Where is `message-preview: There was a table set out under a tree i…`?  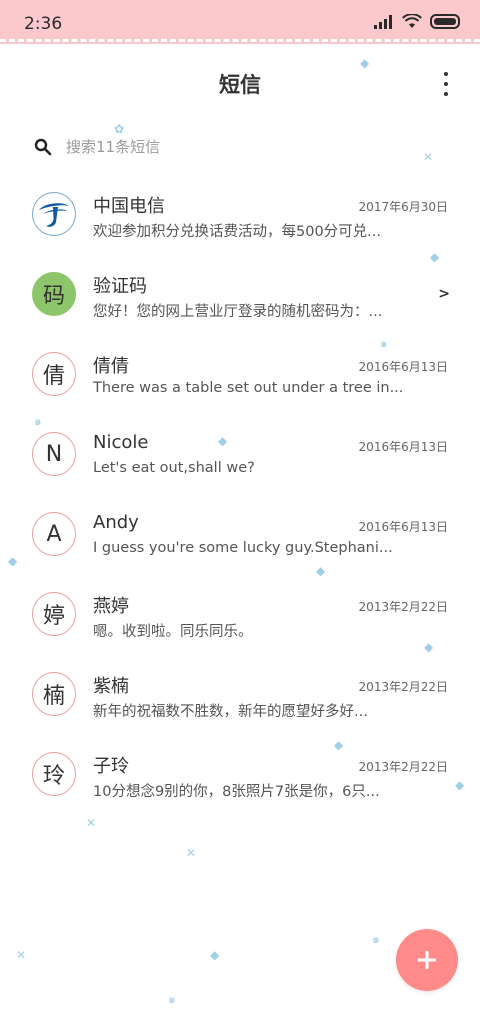 message-preview: There was a table set out under a tree i… is located at coordinates (248, 388).